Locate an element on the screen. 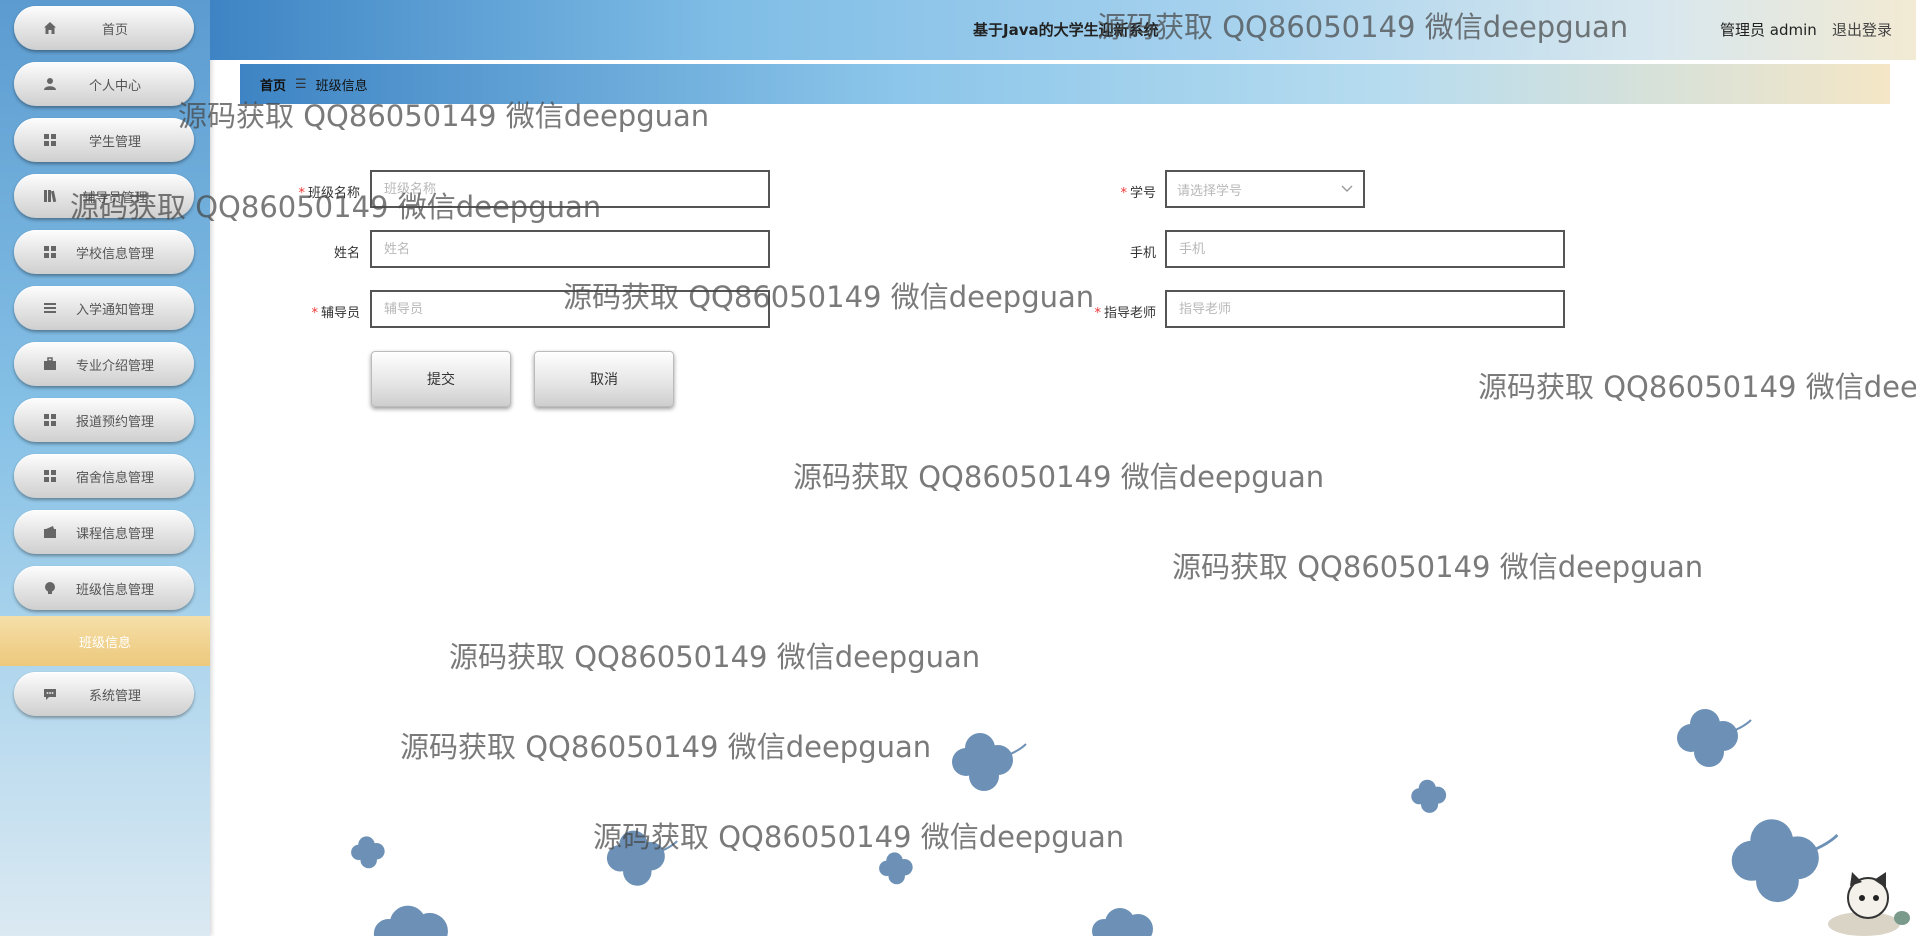 The width and height of the screenshot is (1916, 936). sidebar-item-home: 首页 is located at coordinates (104, 28).